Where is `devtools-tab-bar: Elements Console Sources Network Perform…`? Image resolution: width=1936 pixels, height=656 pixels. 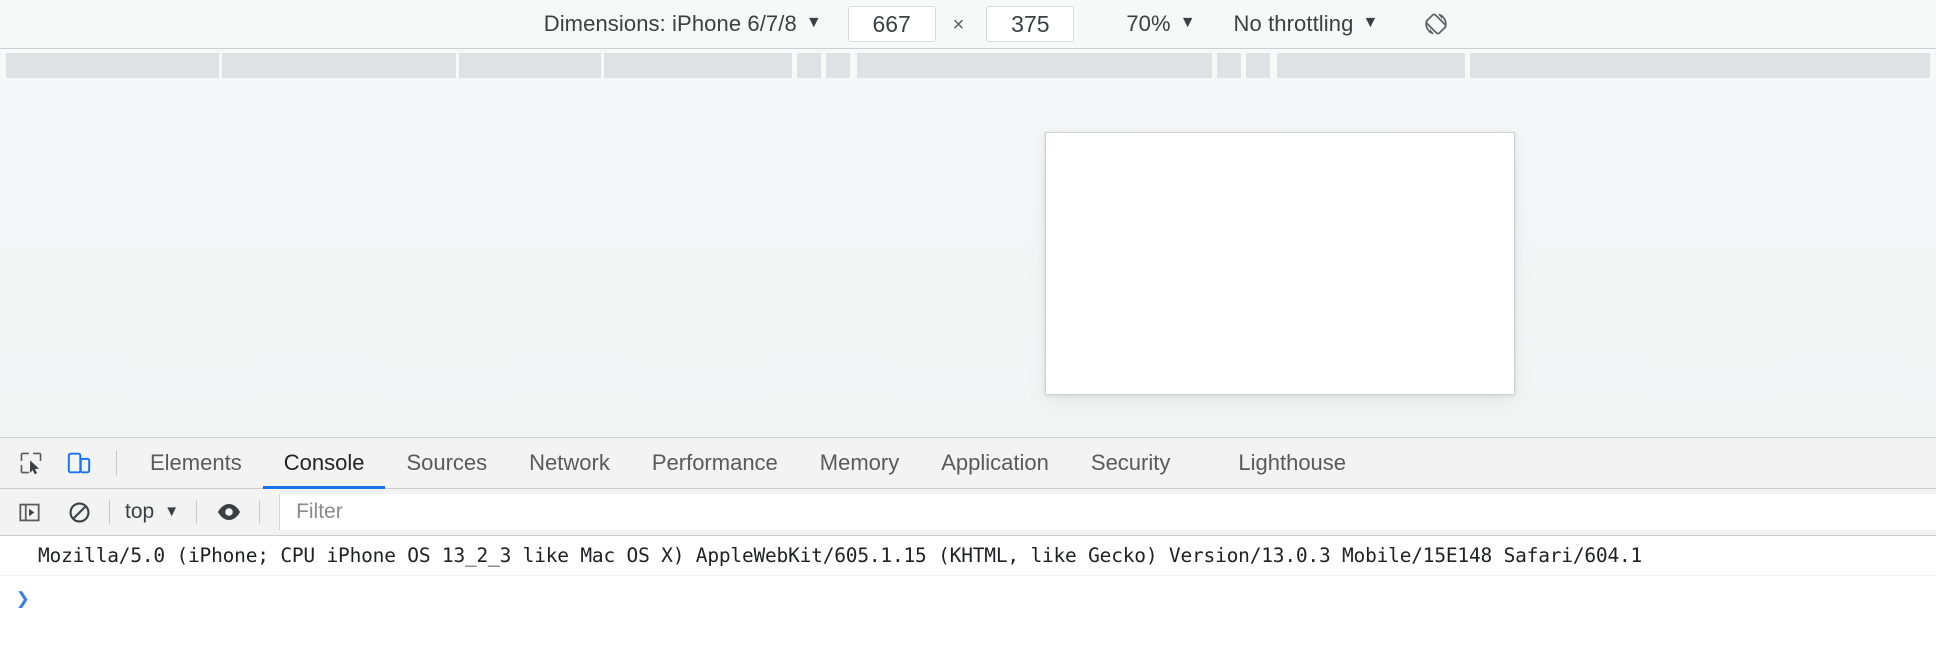
devtools-tab-bar: Elements Console Sources Network Perform… is located at coordinates (968, 464).